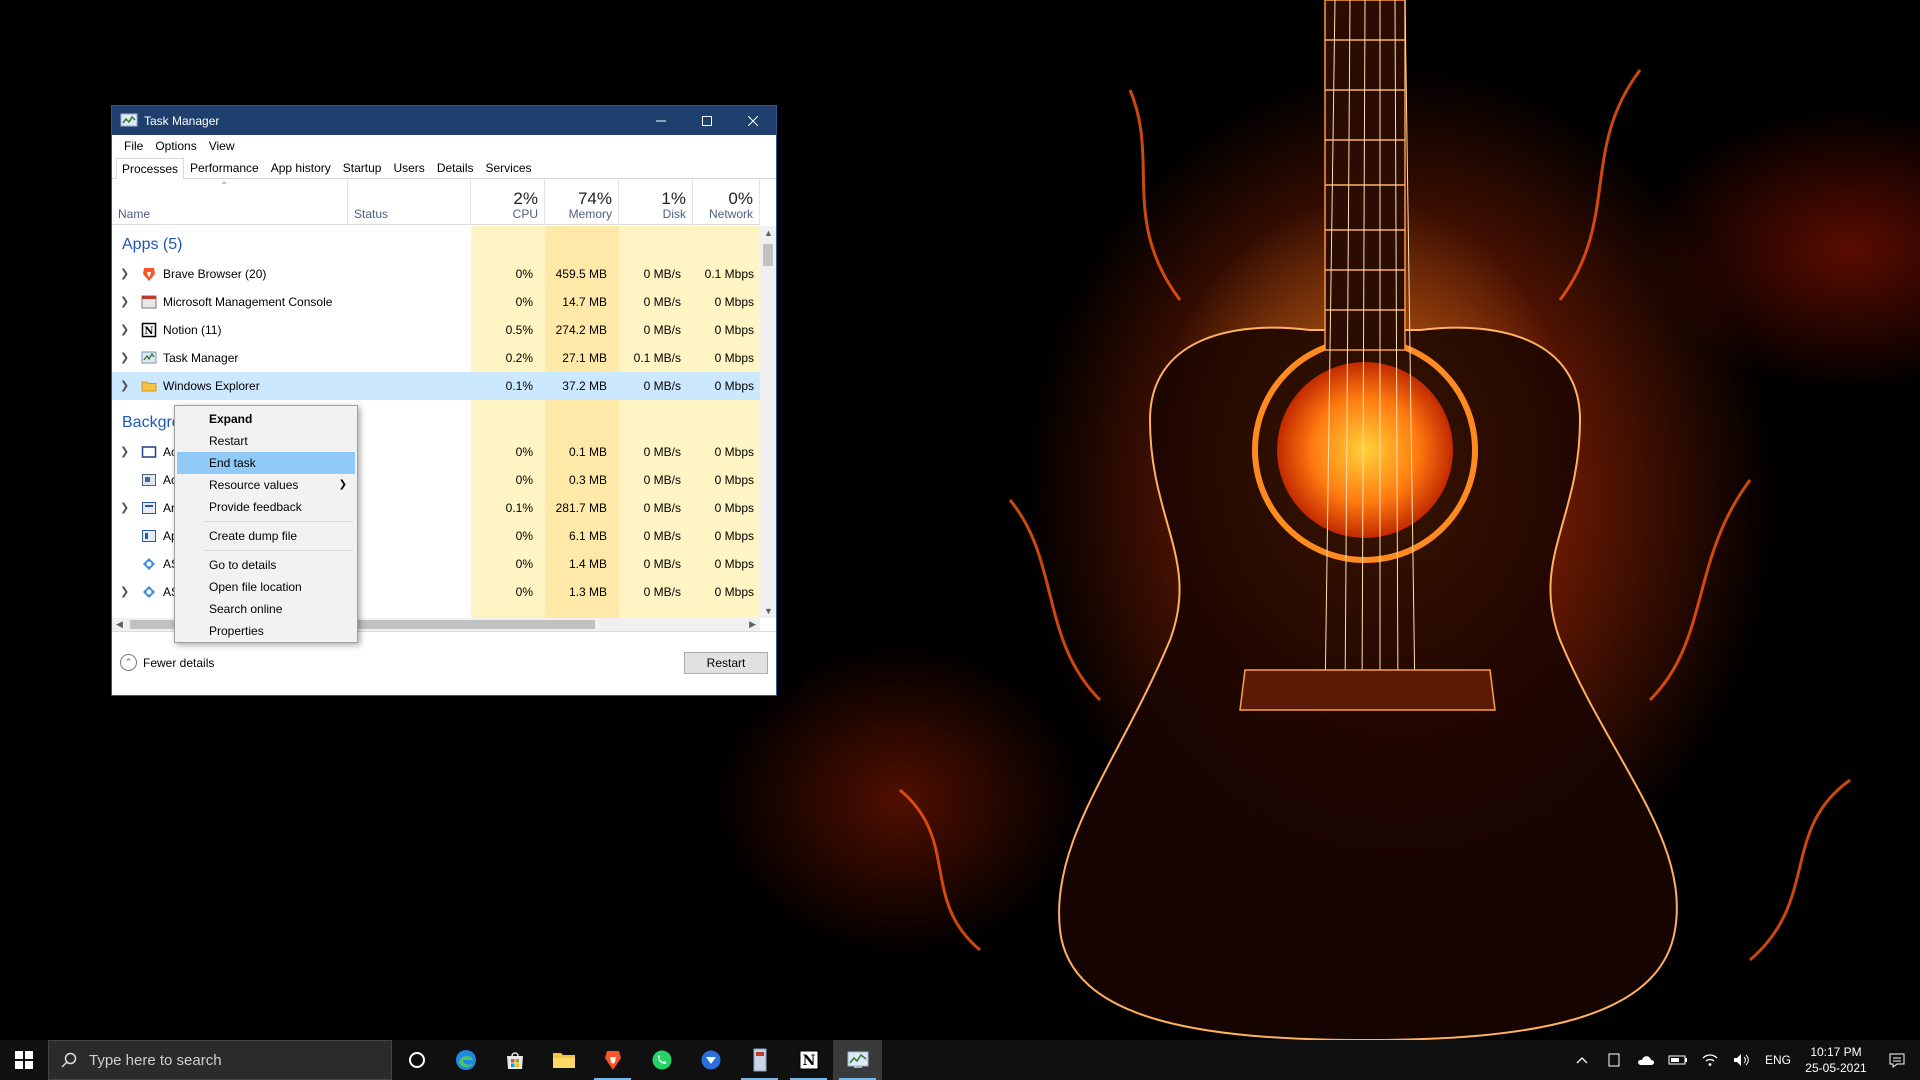 The height and width of the screenshot is (1080, 1920). Describe the element at coordinates (509, 167) in the screenshot. I see `tab-services: Services` at that location.